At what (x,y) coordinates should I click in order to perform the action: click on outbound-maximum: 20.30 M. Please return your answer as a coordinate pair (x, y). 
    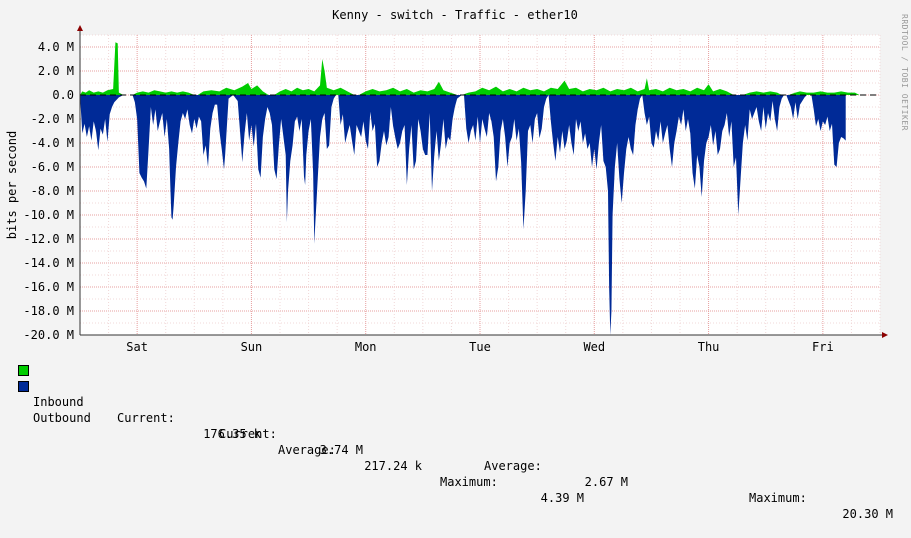
    Looking at the image, I should click on (867, 514).